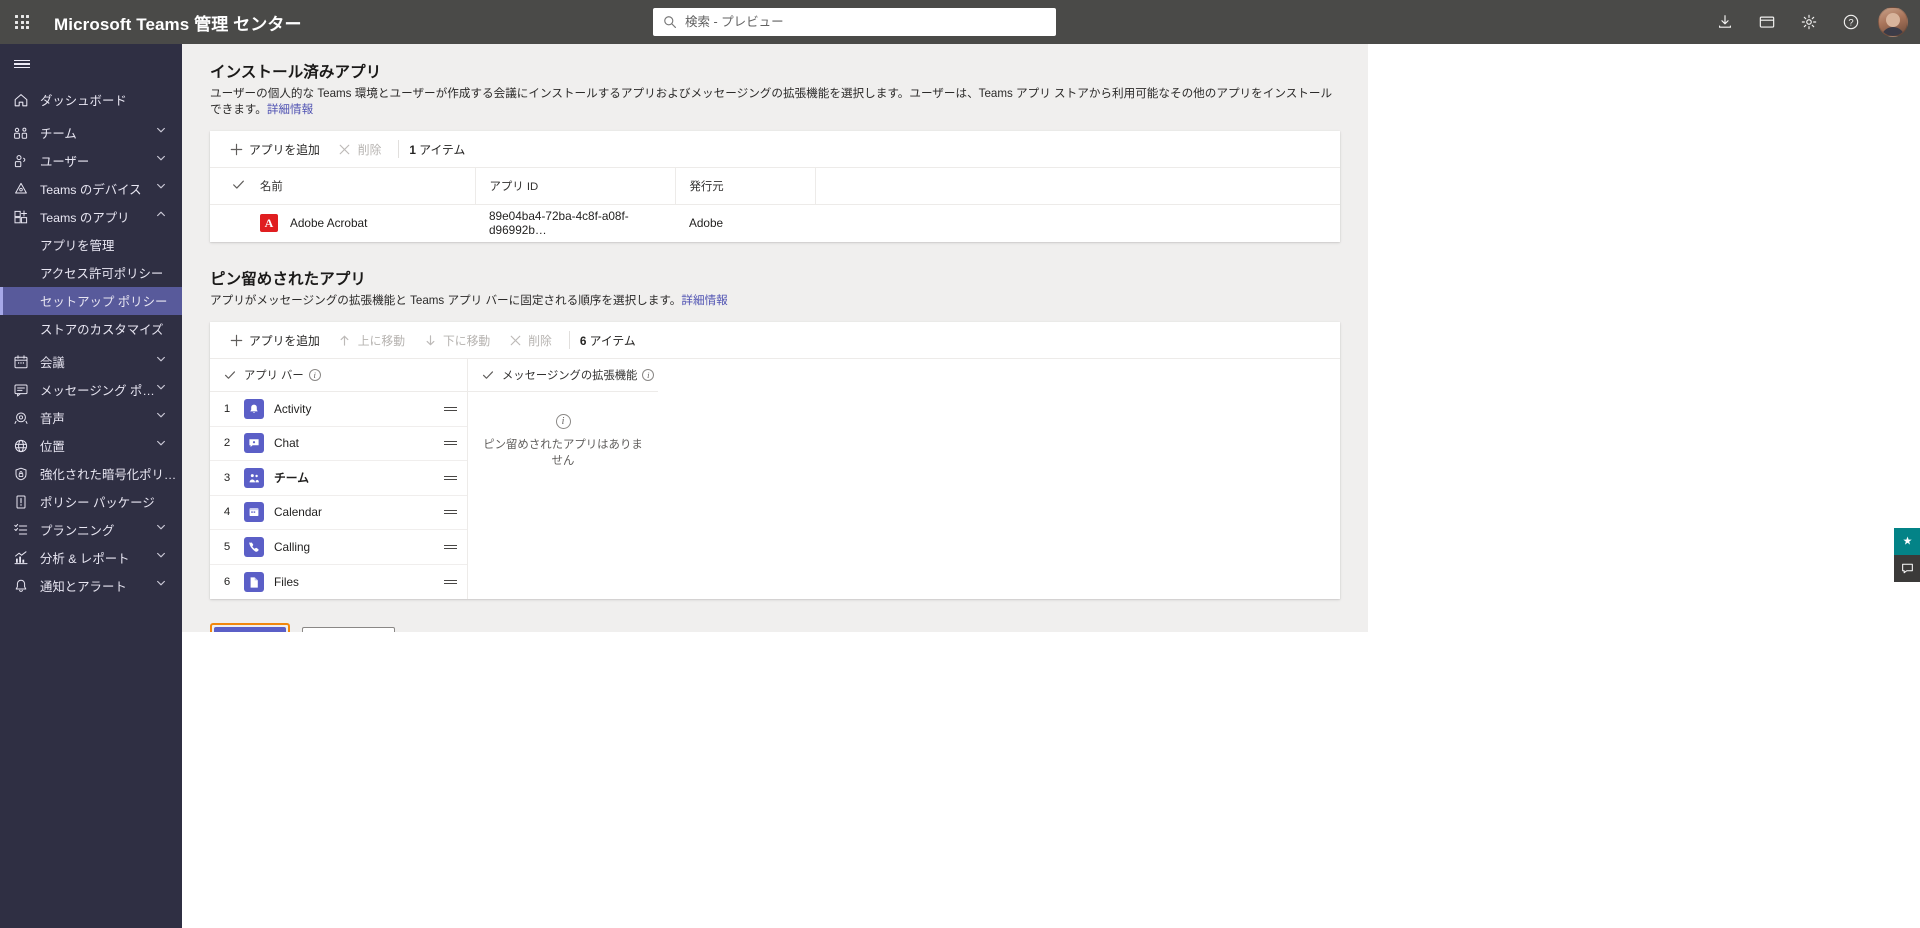 The image size is (1920, 928). I want to click on chat-icon, so click(1907, 568).